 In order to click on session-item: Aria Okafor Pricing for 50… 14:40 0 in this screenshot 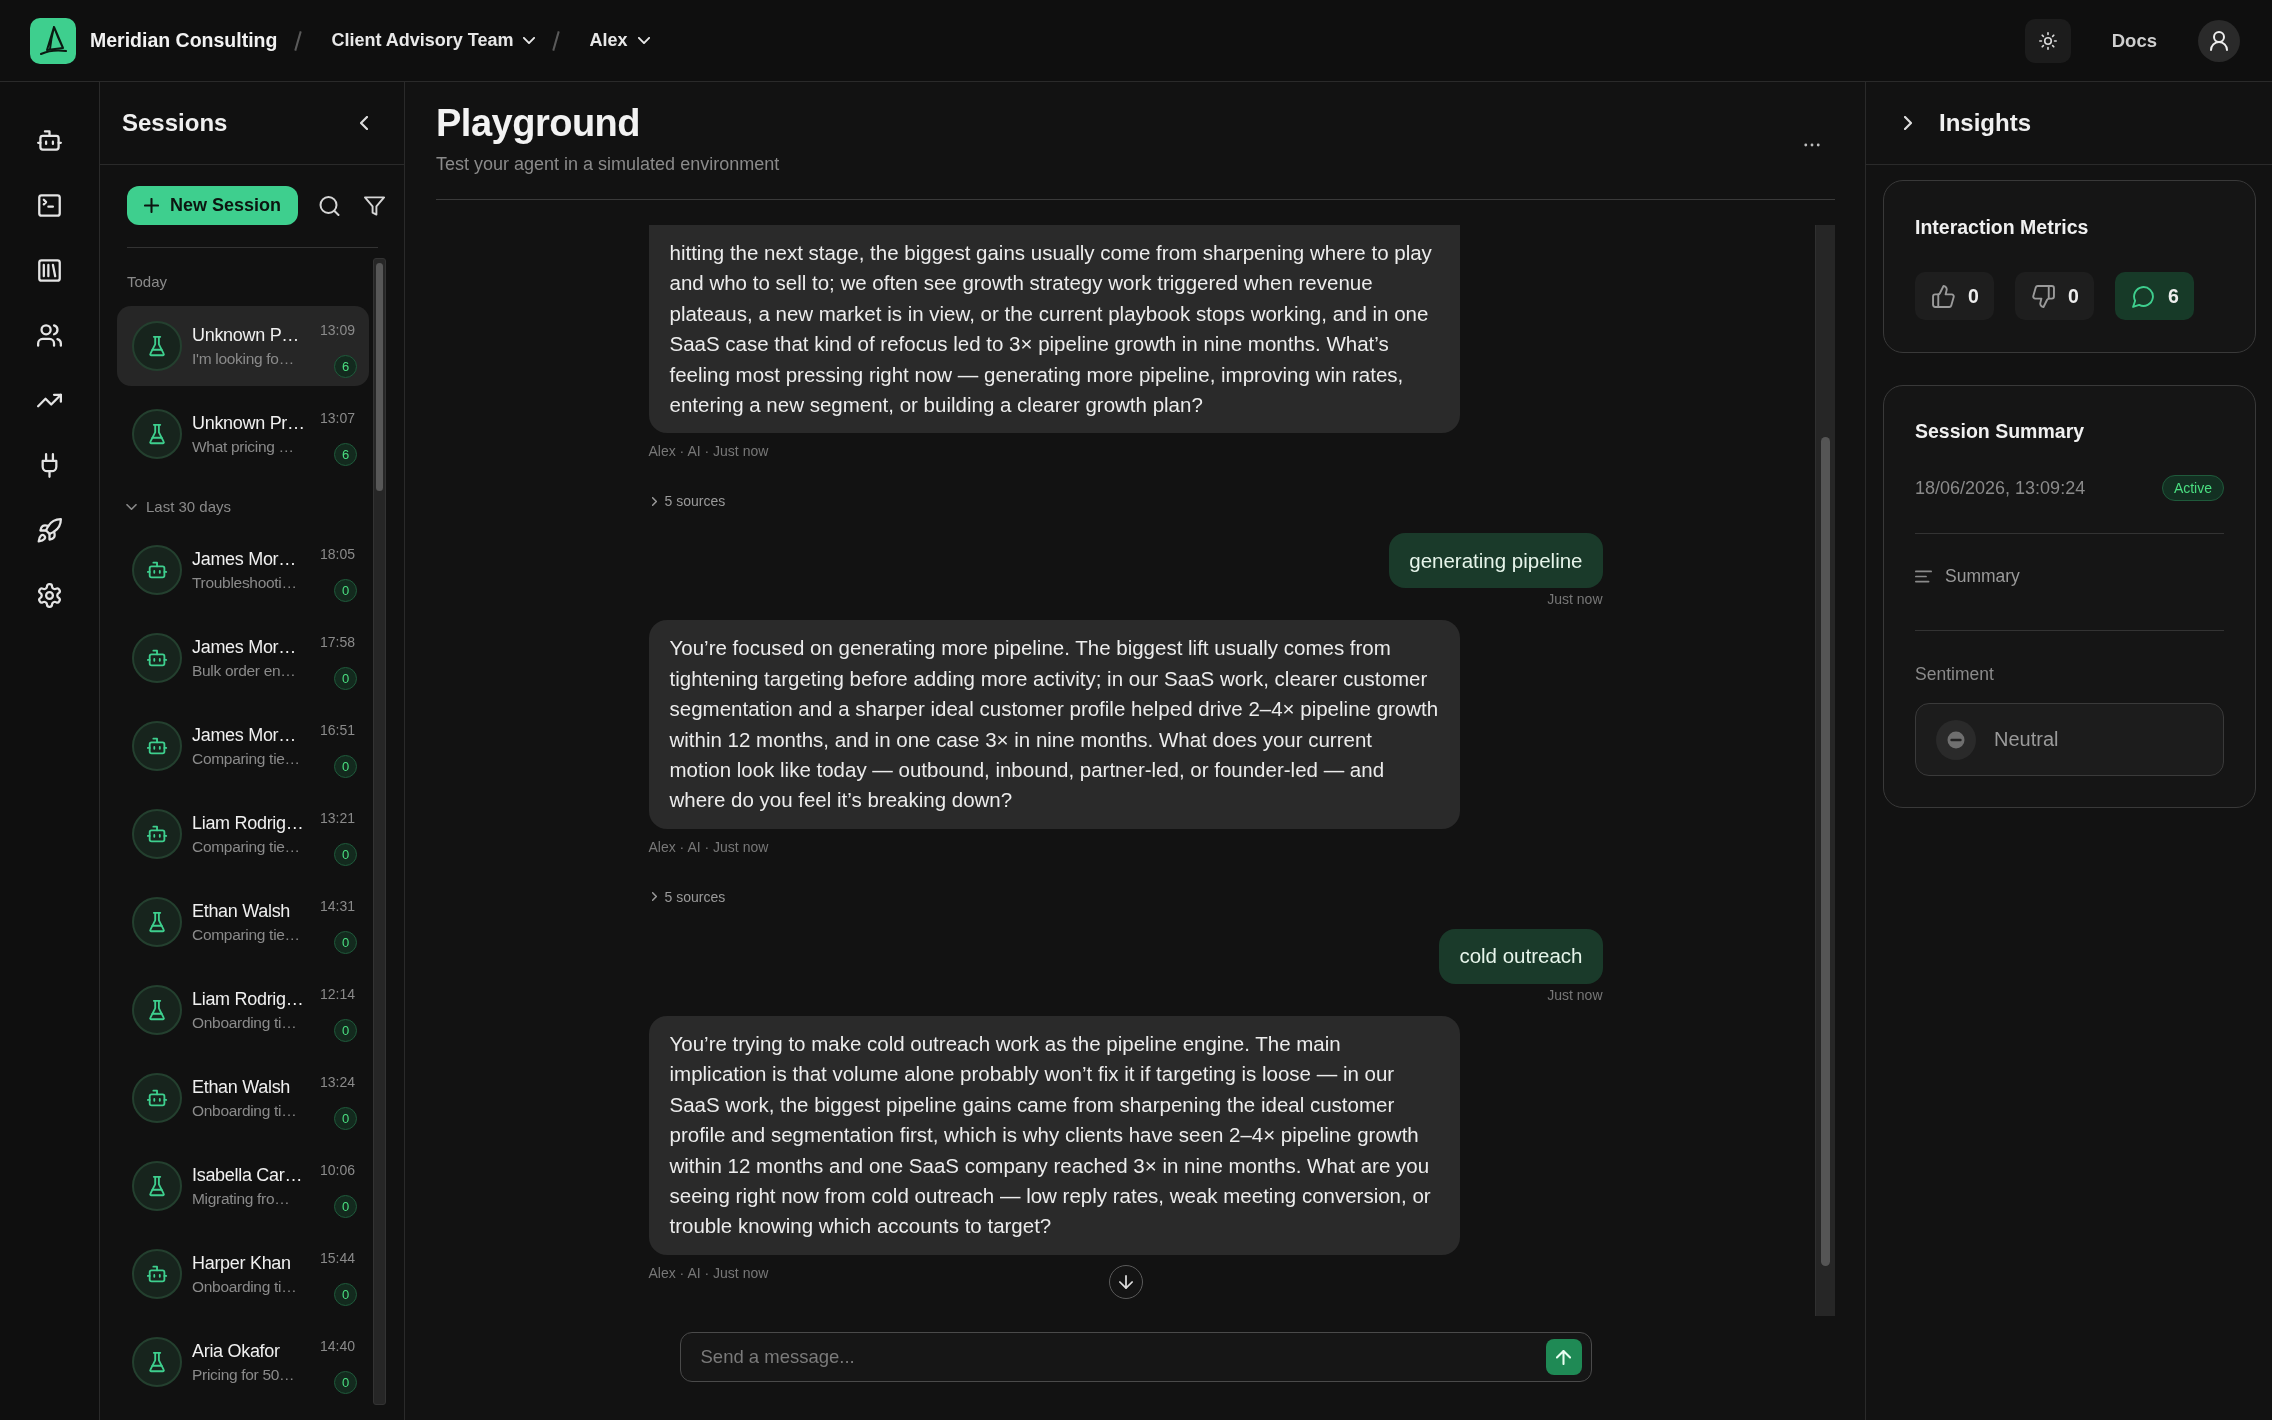, I will do `click(243, 1362)`.